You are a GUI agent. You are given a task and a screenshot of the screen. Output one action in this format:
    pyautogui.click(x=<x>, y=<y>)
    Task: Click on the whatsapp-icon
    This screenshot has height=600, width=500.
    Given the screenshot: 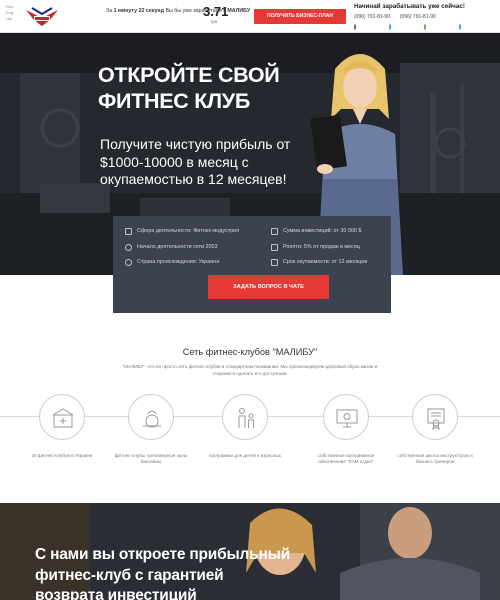 What is the action you would take?
    pyautogui.click(x=425, y=27)
    